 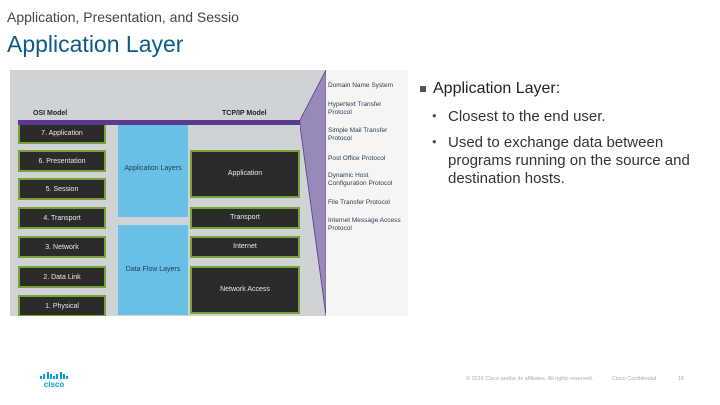 What do you see at coordinates (62, 247) in the screenshot?
I see `osi-layer-3: 3. Network` at bounding box center [62, 247].